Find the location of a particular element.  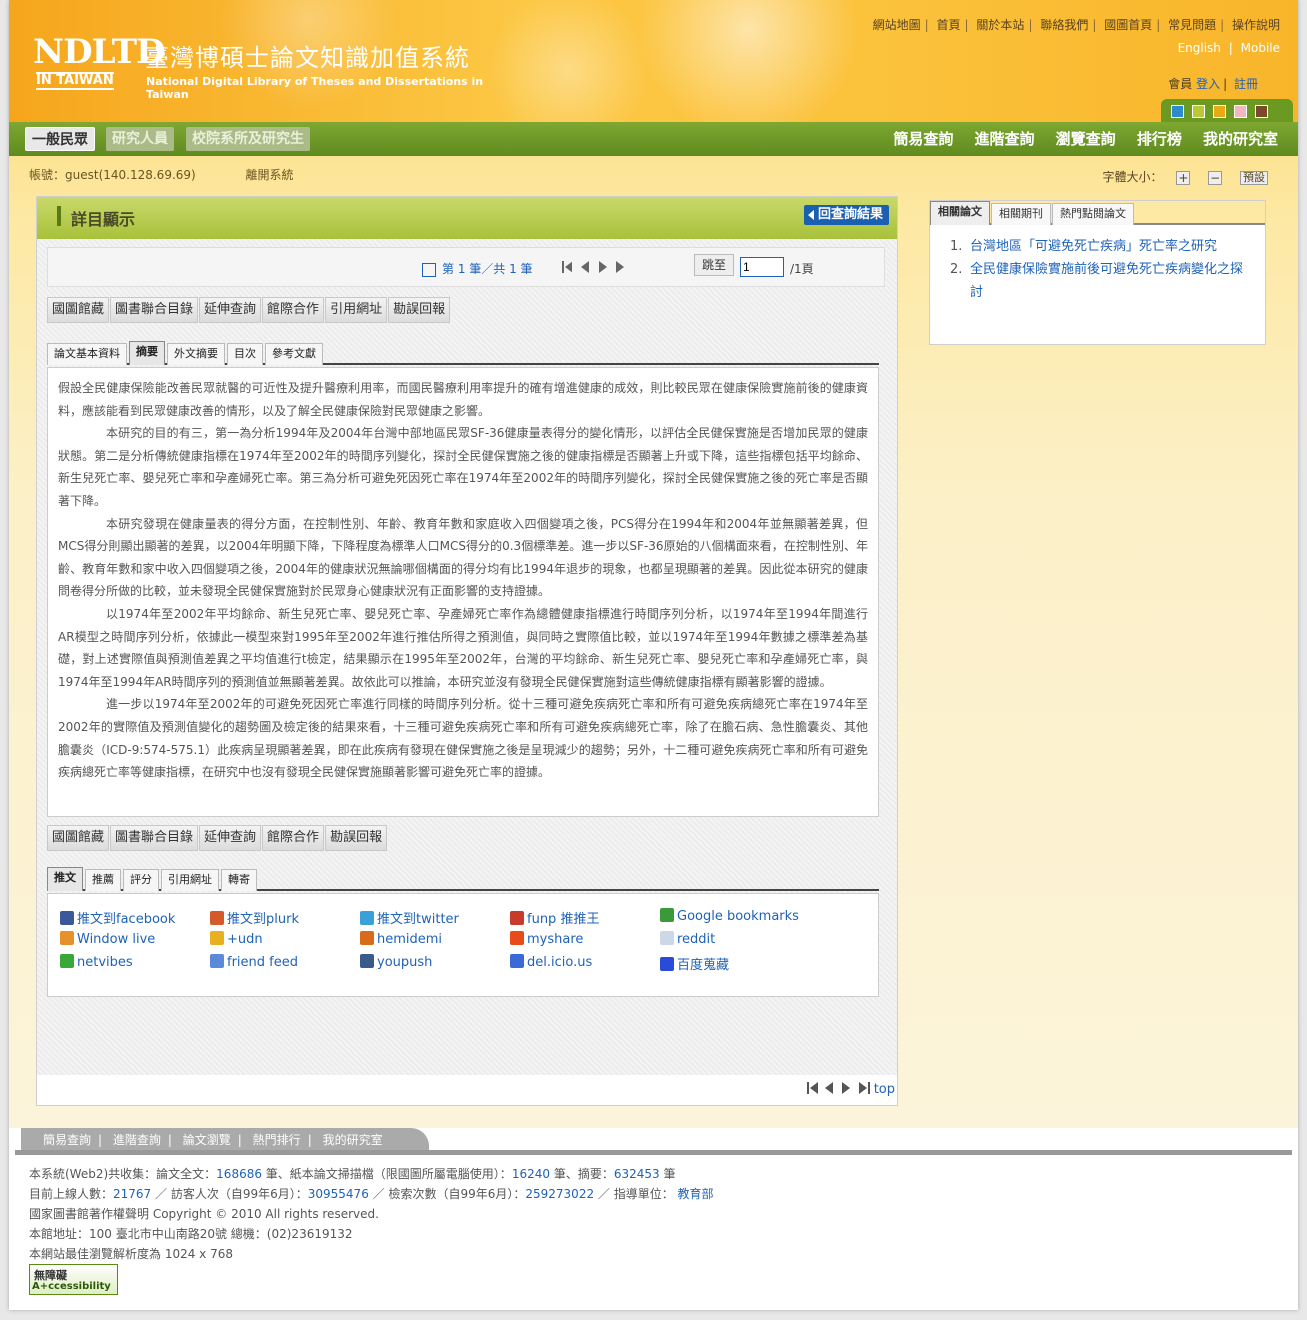

tab-basic-info: 論文基本資料 is located at coordinates (87, 354).